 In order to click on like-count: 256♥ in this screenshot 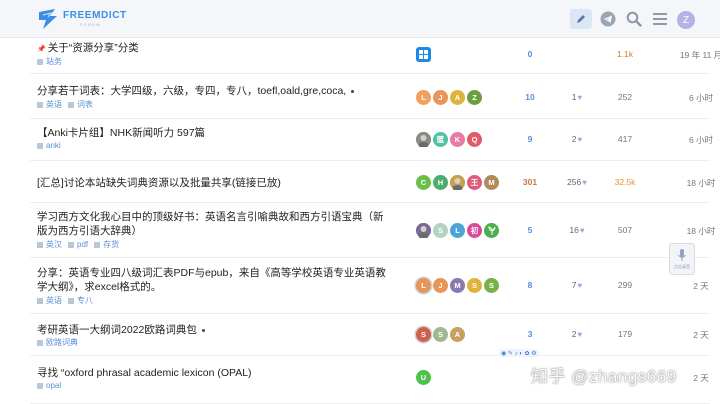, I will do `click(577, 182)`.